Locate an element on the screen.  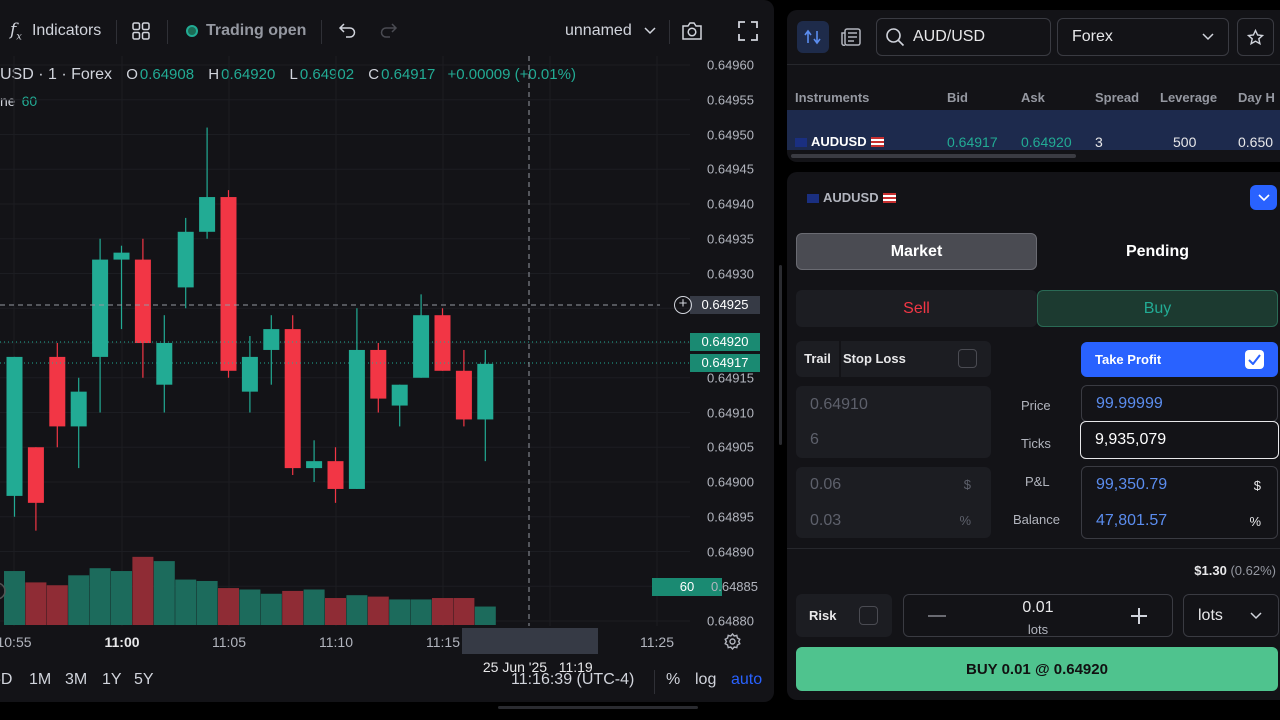
sl-ticks: 6 is located at coordinates (814, 440).